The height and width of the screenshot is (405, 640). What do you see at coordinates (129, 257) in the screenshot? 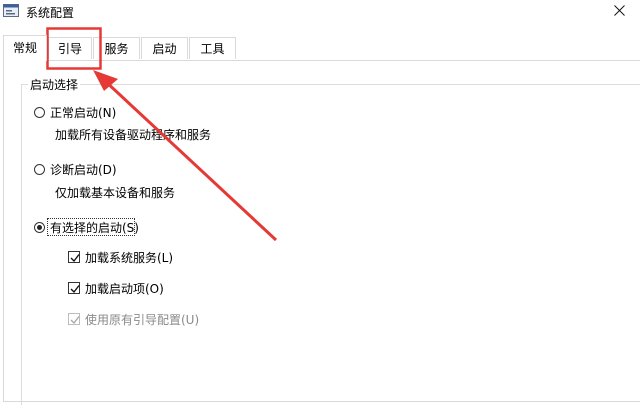
I see `load-system-services-label: 加载系统服务(L)` at bounding box center [129, 257].